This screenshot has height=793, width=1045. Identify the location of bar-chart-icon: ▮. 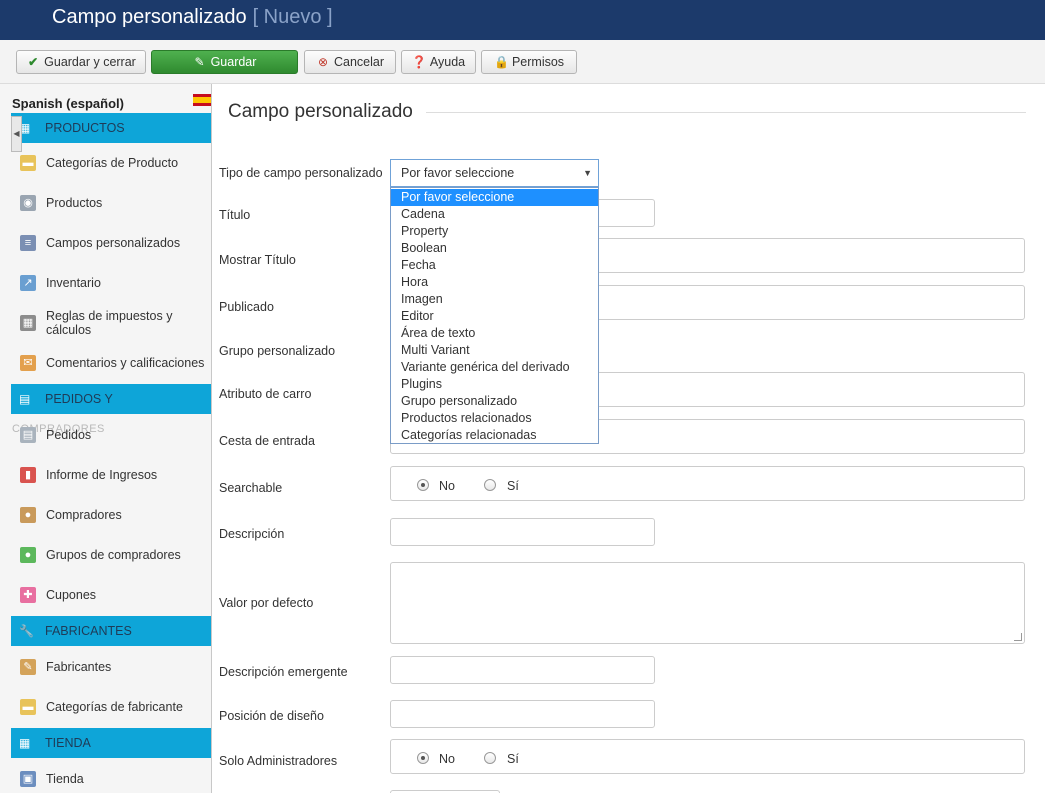
(28, 475).